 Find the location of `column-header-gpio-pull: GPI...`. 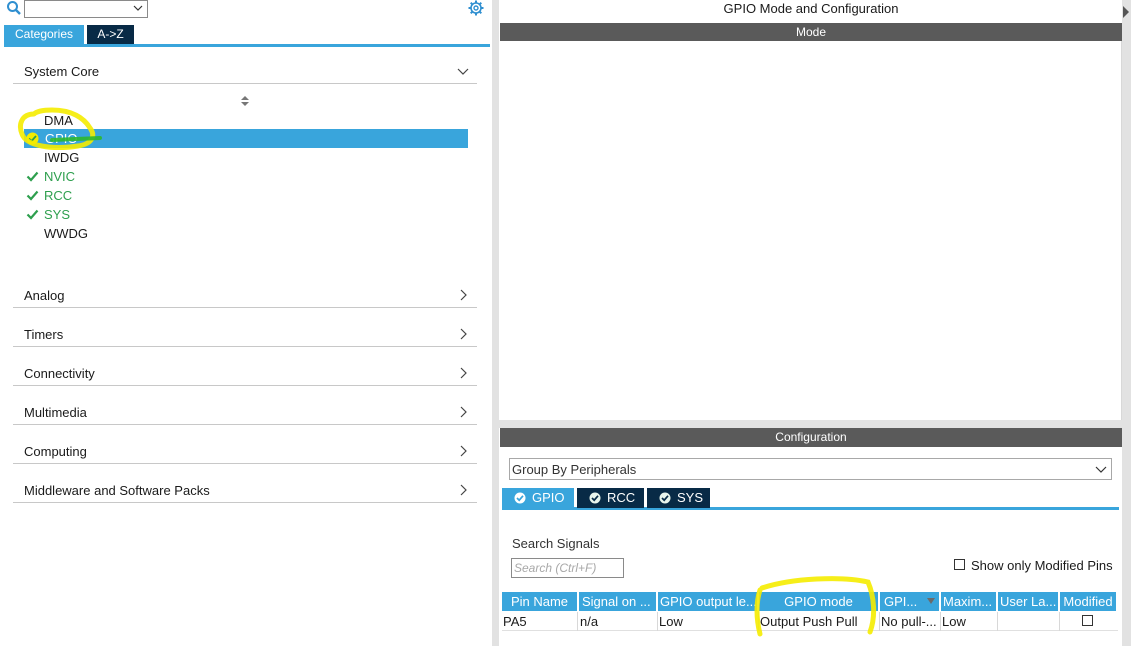

column-header-gpio-pull: GPI... is located at coordinates (910, 601).